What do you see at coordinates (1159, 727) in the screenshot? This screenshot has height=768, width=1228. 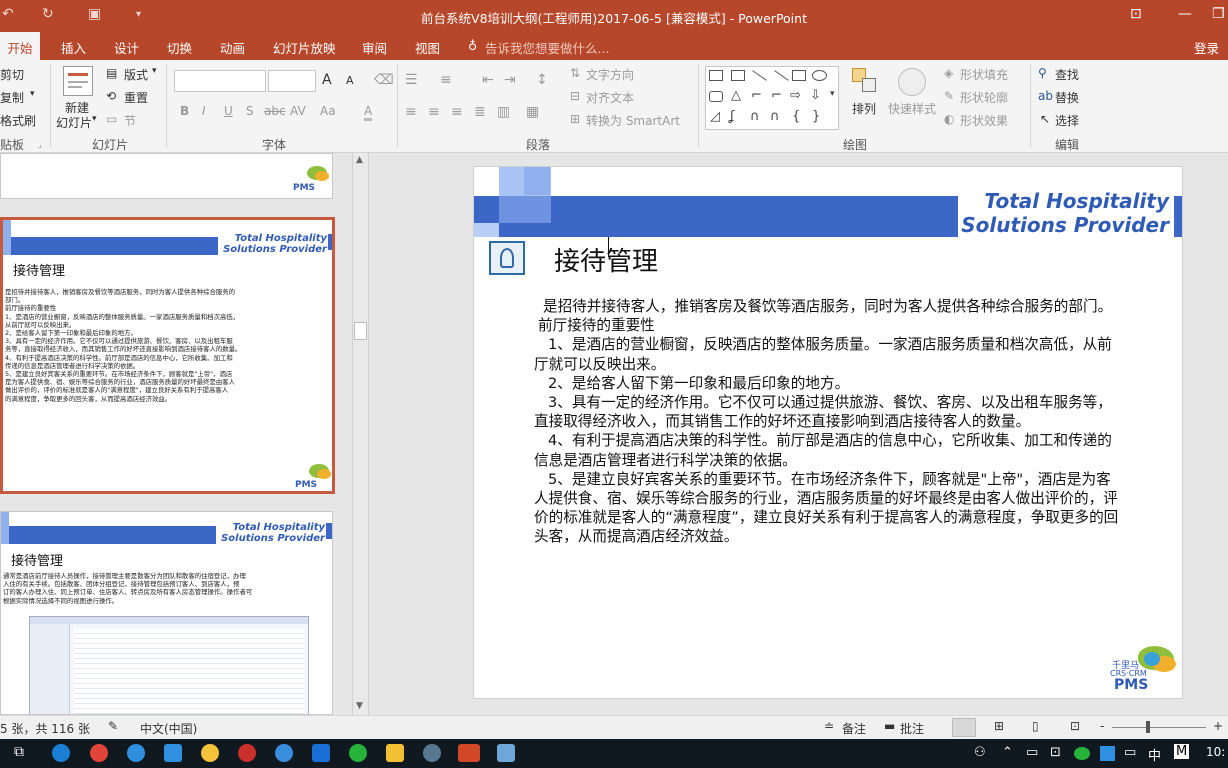 I see `zoom-slider-track` at bounding box center [1159, 727].